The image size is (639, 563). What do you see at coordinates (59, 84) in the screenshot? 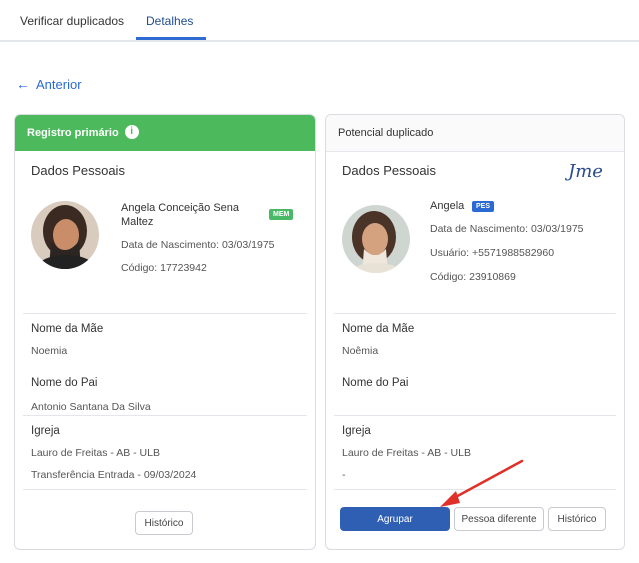
I see `back-label: Anterior` at bounding box center [59, 84].